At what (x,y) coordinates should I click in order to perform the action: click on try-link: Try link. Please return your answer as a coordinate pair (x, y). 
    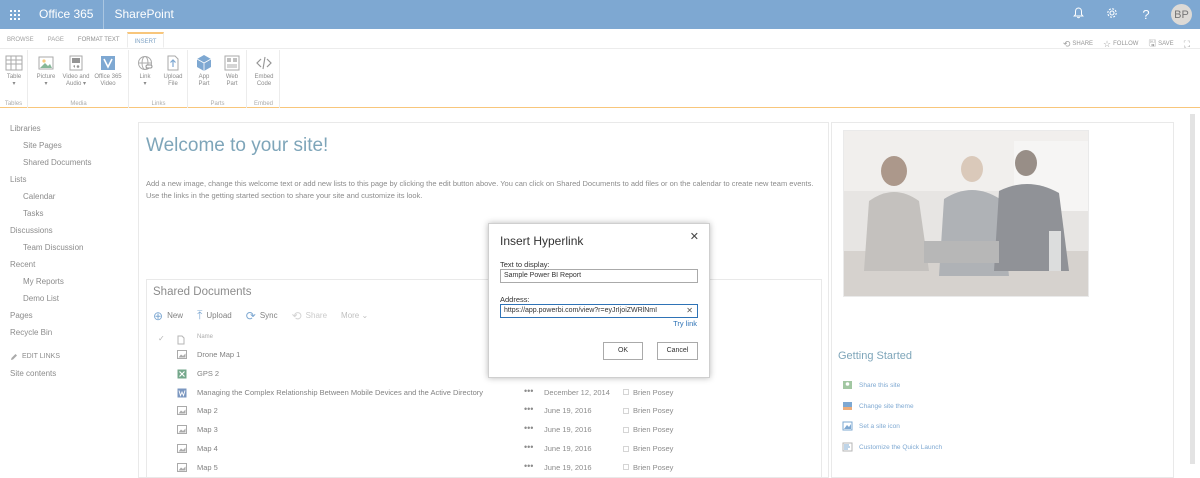
    Looking at the image, I should click on (685, 323).